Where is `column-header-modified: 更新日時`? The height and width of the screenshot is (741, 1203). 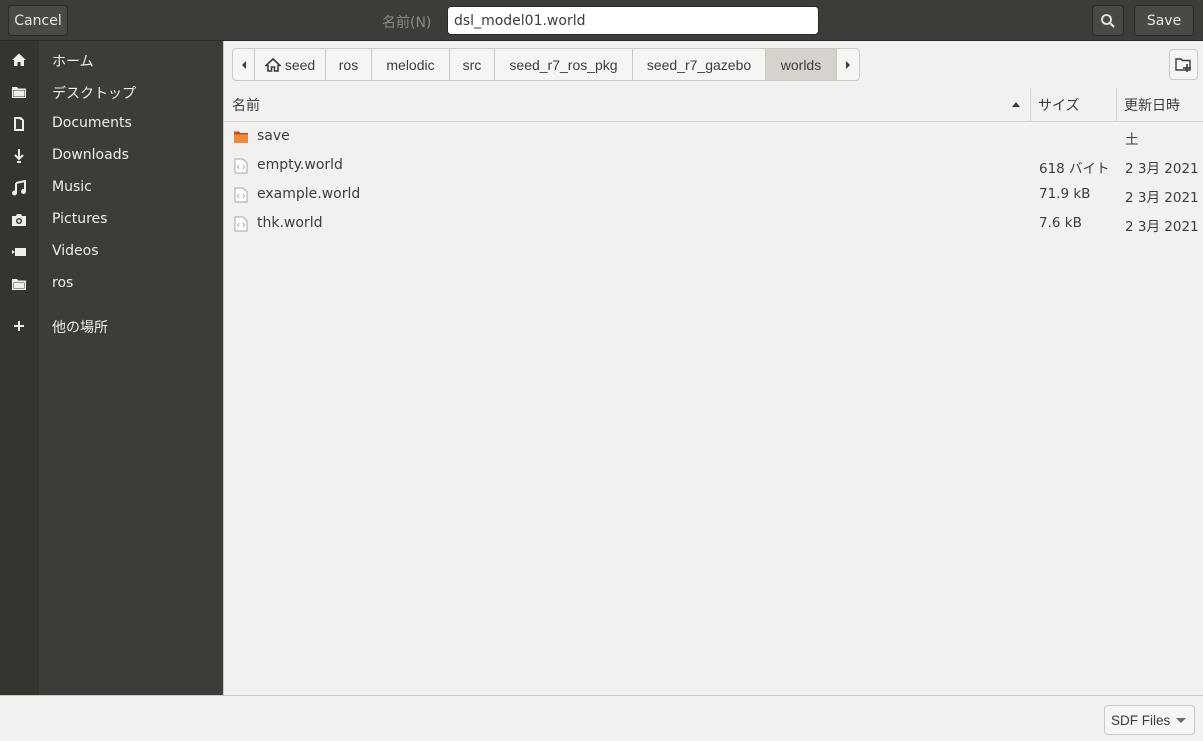 column-header-modified: 更新日時 is located at coordinates (1163, 105).